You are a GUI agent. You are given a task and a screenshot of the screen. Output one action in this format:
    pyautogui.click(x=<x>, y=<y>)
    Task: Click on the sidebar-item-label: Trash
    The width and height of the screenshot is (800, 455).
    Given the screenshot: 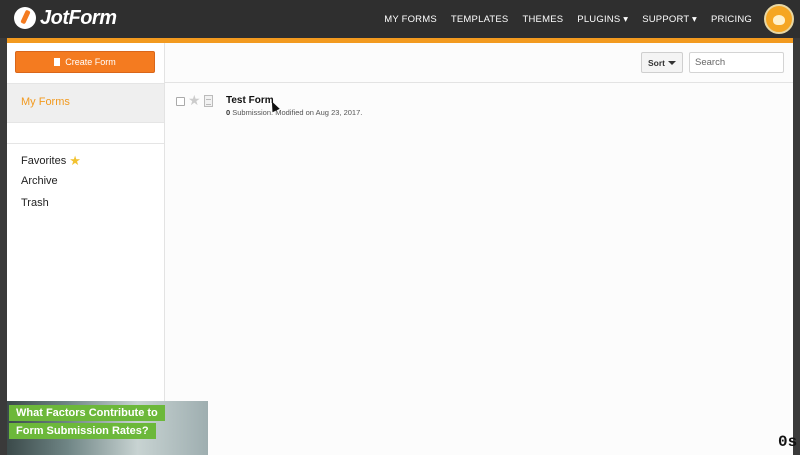 What is the action you would take?
    pyautogui.click(x=35, y=203)
    